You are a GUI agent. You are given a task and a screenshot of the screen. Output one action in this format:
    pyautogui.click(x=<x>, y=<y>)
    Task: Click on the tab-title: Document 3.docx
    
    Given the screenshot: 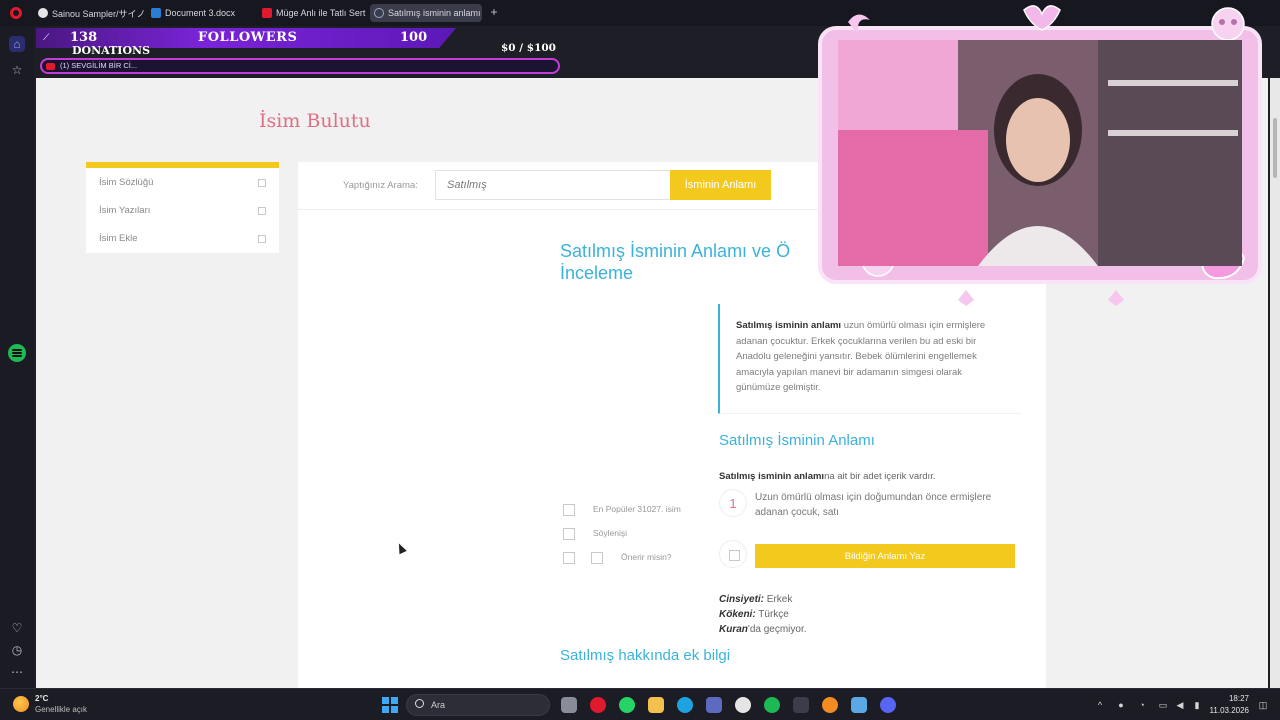 What is the action you would take?
    pyautogui.click(x=200, y=13)
    